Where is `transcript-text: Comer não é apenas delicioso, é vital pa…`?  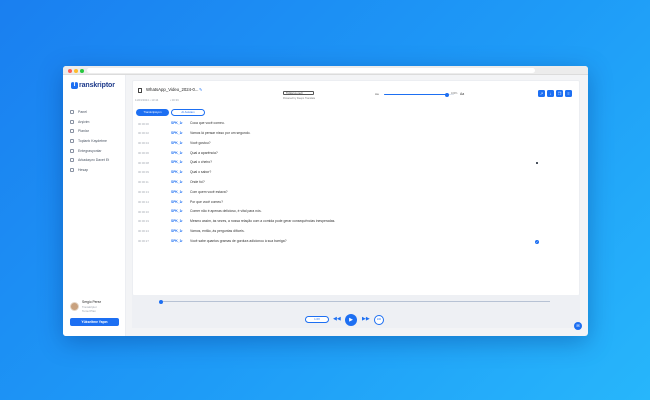 transcript-text: Comer não é apenas delicioso, é vital pa… is located at coordinates (226, 211).